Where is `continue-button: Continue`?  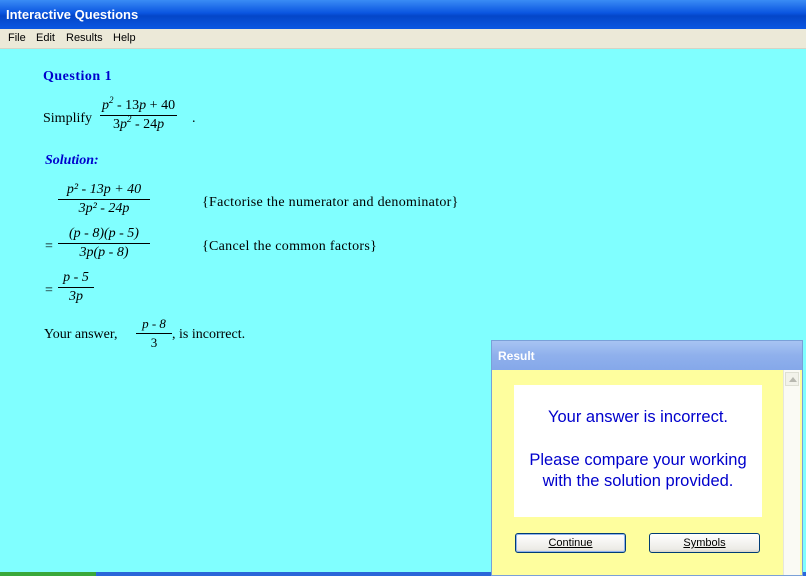 continue-button: Continue is located at coordinates (570, 543).